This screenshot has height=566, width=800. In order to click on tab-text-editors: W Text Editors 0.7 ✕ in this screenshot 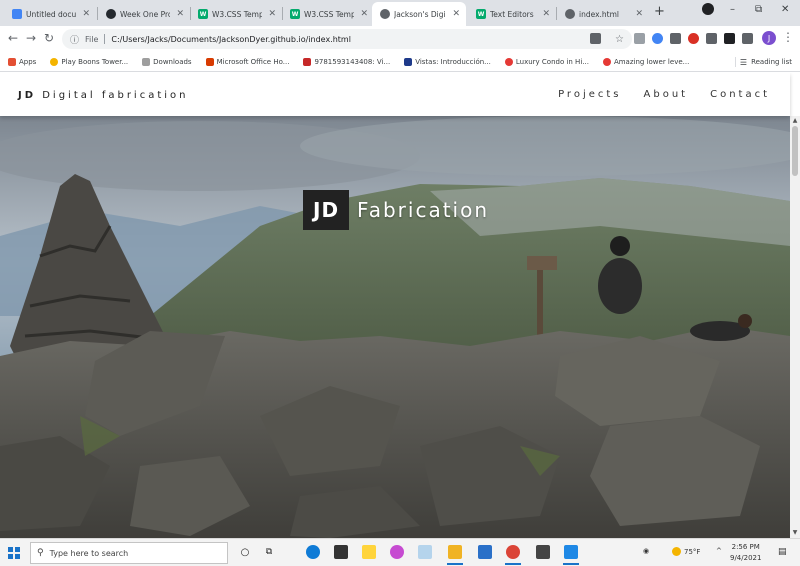, I will do `click(512, 14)`.